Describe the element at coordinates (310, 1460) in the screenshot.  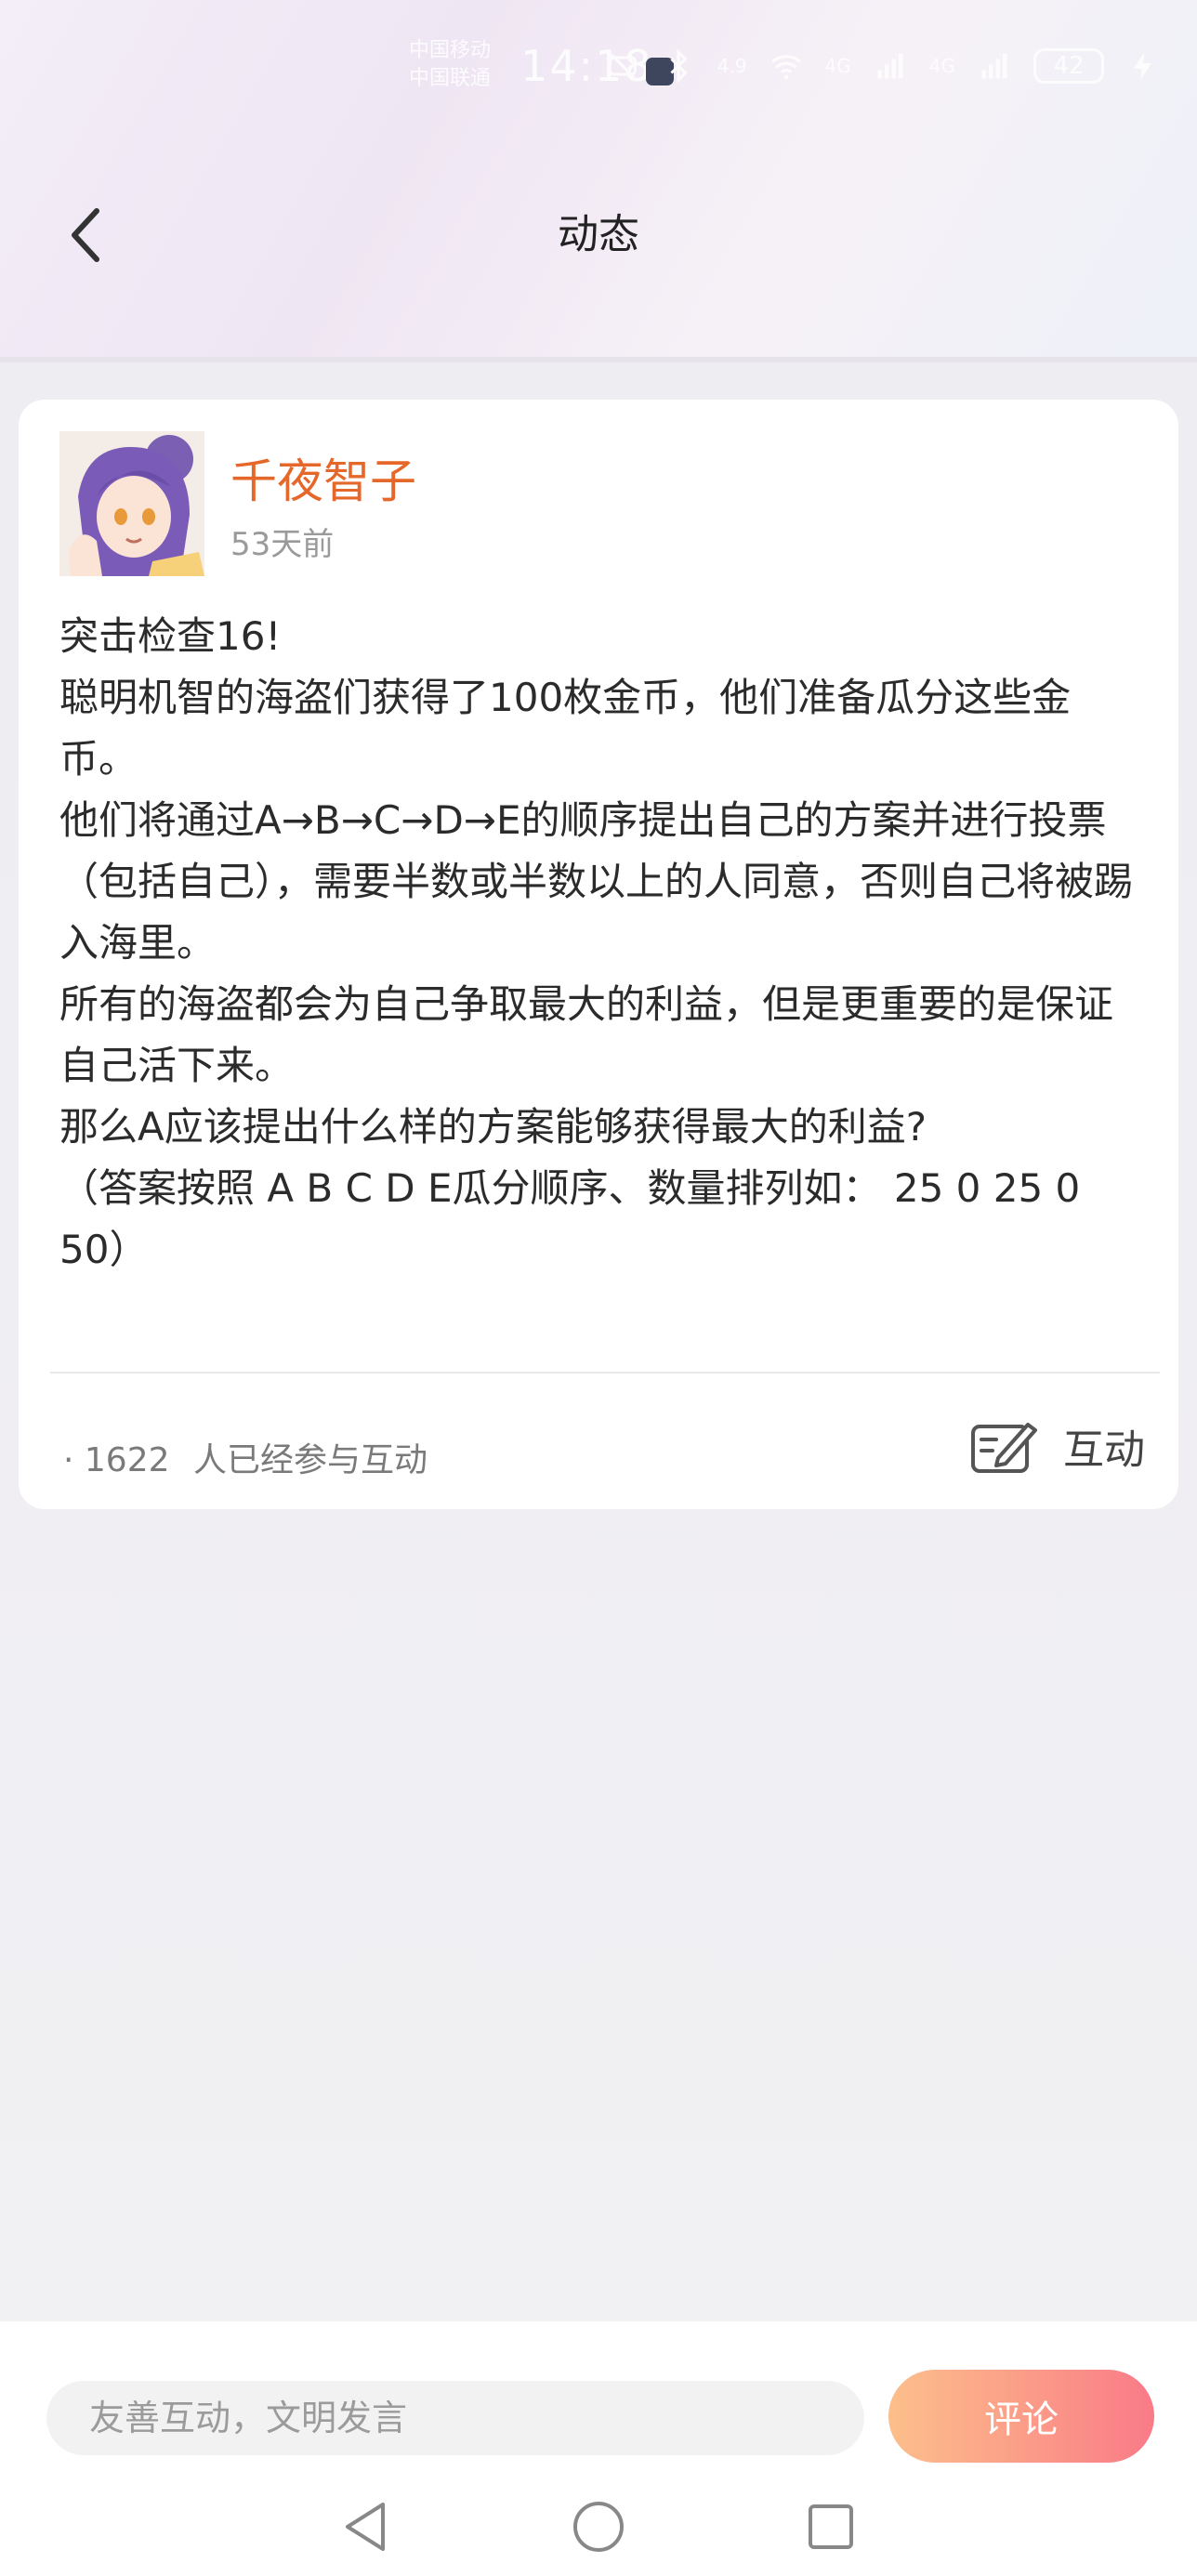
I see `participation-text: 人已经参与互动` at that location.